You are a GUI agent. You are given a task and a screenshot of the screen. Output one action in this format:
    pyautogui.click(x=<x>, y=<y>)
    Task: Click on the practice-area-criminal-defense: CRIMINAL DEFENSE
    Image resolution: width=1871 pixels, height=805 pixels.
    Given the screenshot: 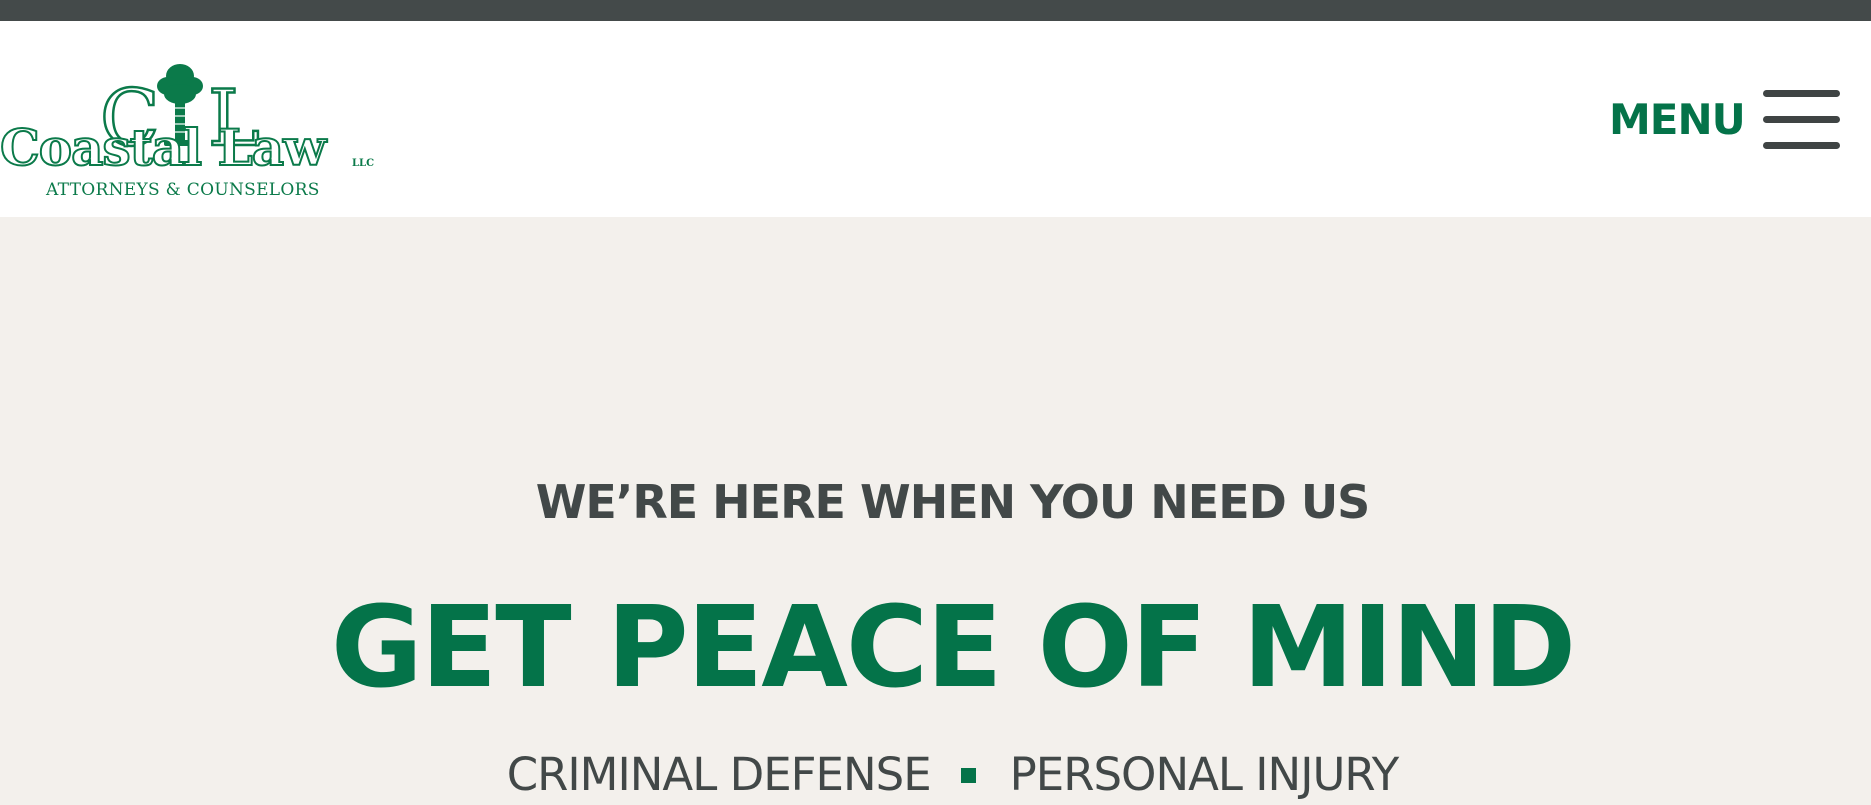 What is the action you would take?
    pyautogui.click(x=719, y=774)
    